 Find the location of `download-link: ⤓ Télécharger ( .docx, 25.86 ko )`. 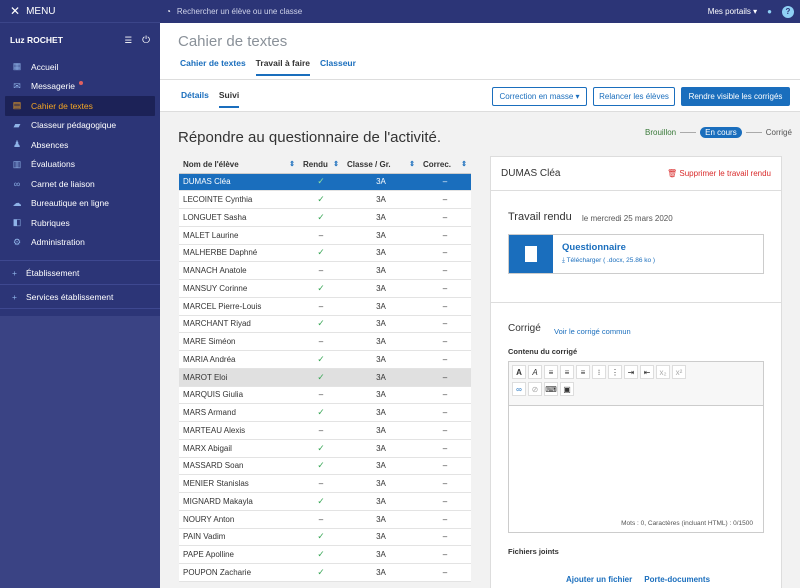

download-link: ⤓ Télécharger ( .docx, 25.86 ko ) is located at coordinates (608, 261).